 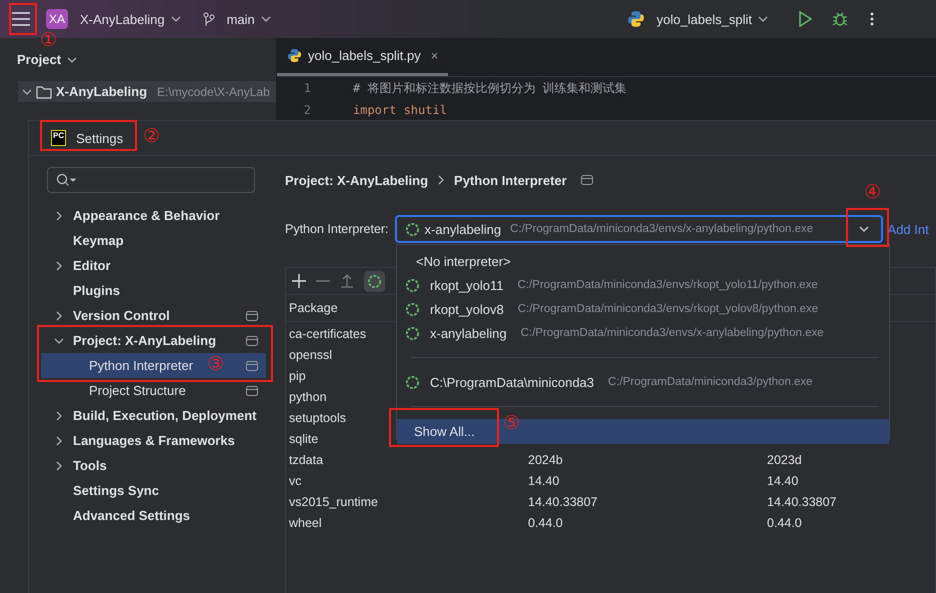 What do you see at coordinates (295, 481) in the screenshot?
I see `table-cell: vc` at bounding box center [295, 481].